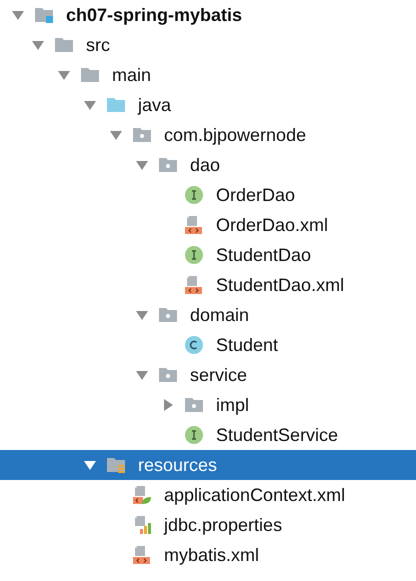 The width and height of the screenshot is (416, 581). I want to click on tree-row: dao, so click(208, 165).